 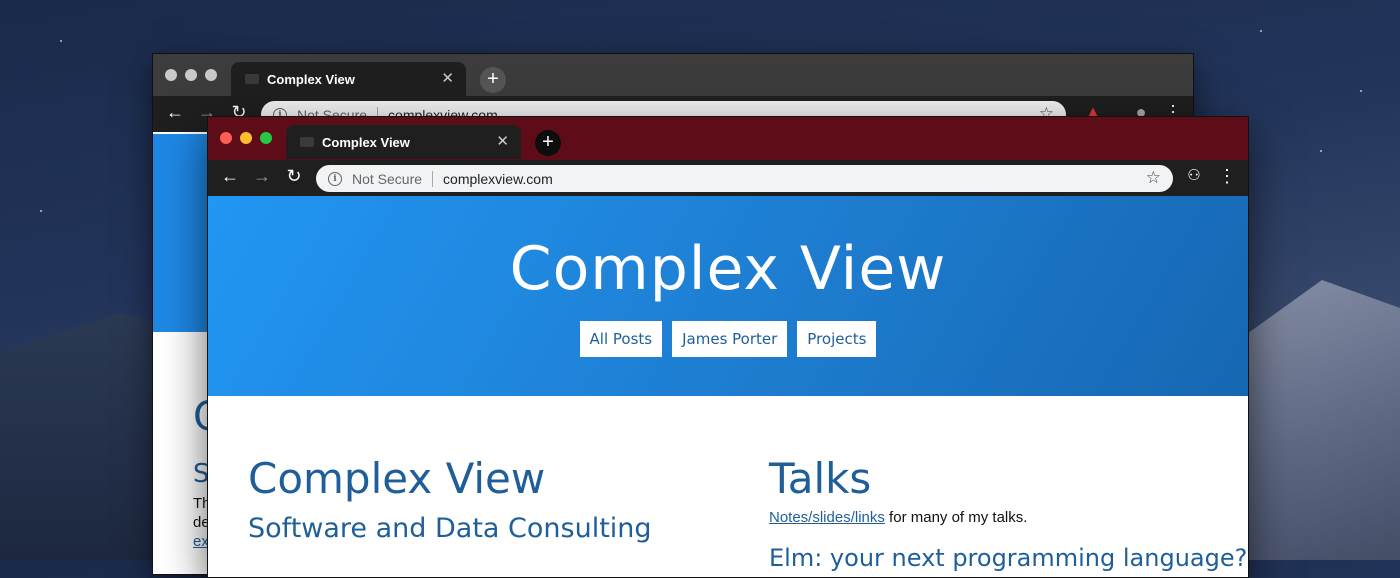 What do you see at coordinates (621, 339) in the screenshot?
I see `nav-all-posts: All Posts` at bounding box center [621, 339].